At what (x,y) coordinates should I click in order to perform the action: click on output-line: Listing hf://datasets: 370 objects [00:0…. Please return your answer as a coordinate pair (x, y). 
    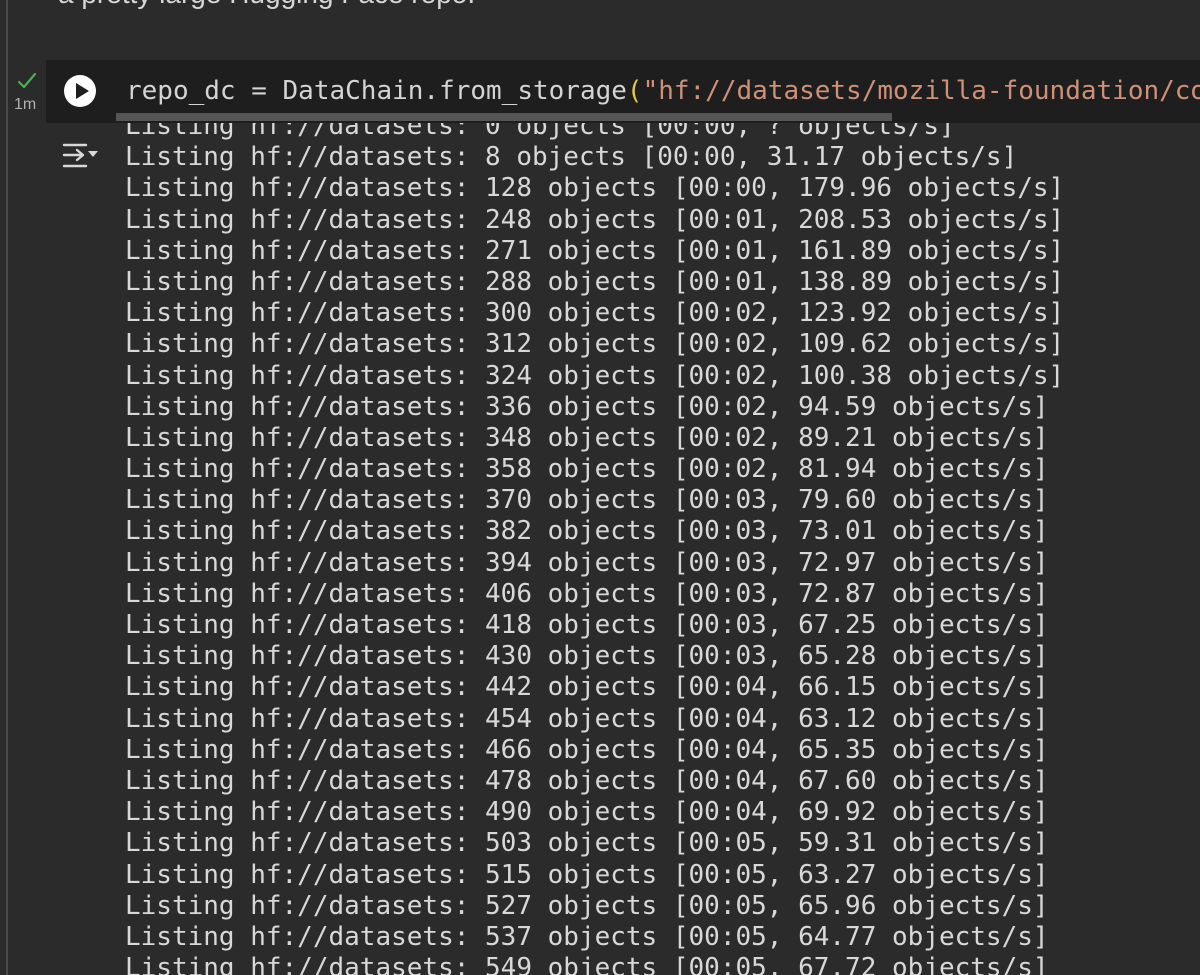
    Looking at the image, I should click on (587, 500).